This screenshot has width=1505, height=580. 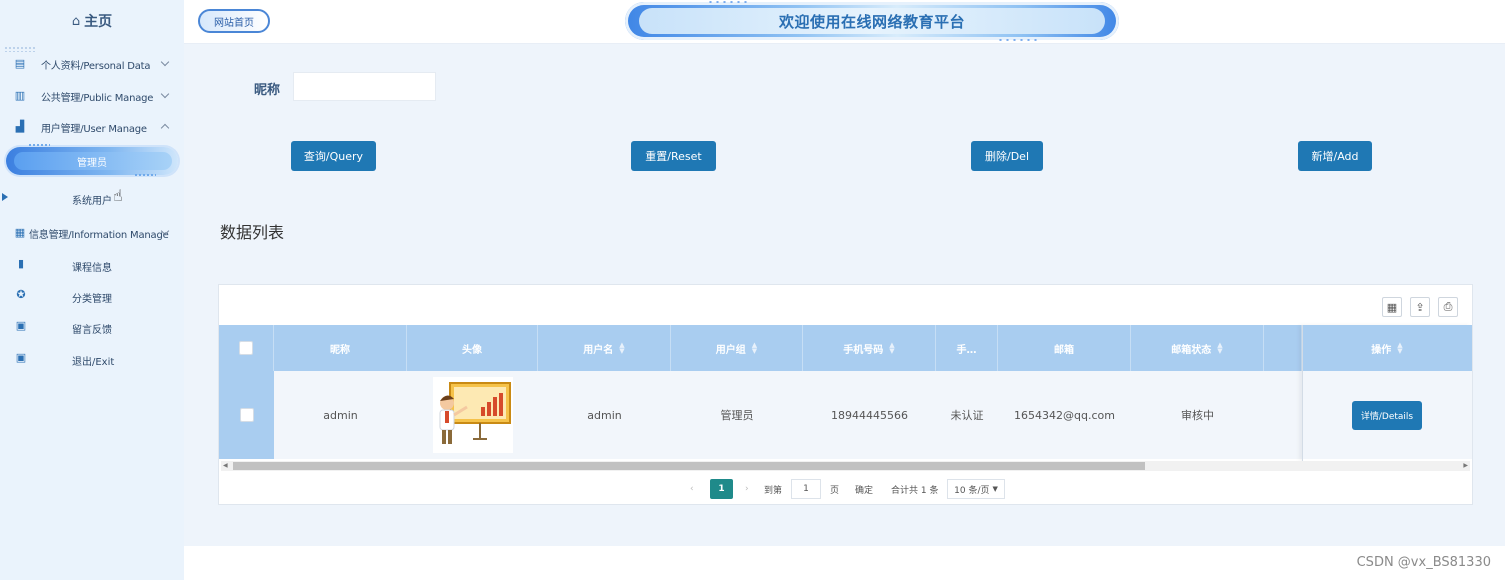 What do you see at coordinates (333, 156) in the screenshot?
I see `query-button: 查询/Query` at bounding box center [333, 156].